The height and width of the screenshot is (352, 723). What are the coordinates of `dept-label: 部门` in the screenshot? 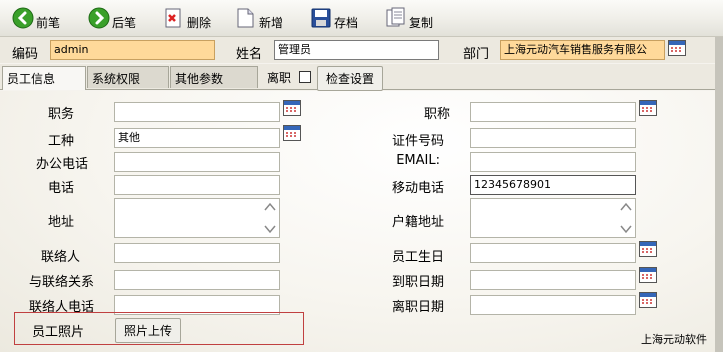 It's located at (476, 54).